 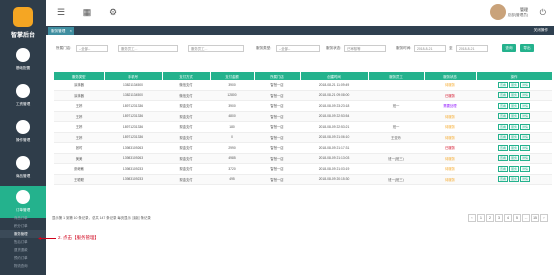 I want to click on page-button: 1, so click(x=481, y=218).